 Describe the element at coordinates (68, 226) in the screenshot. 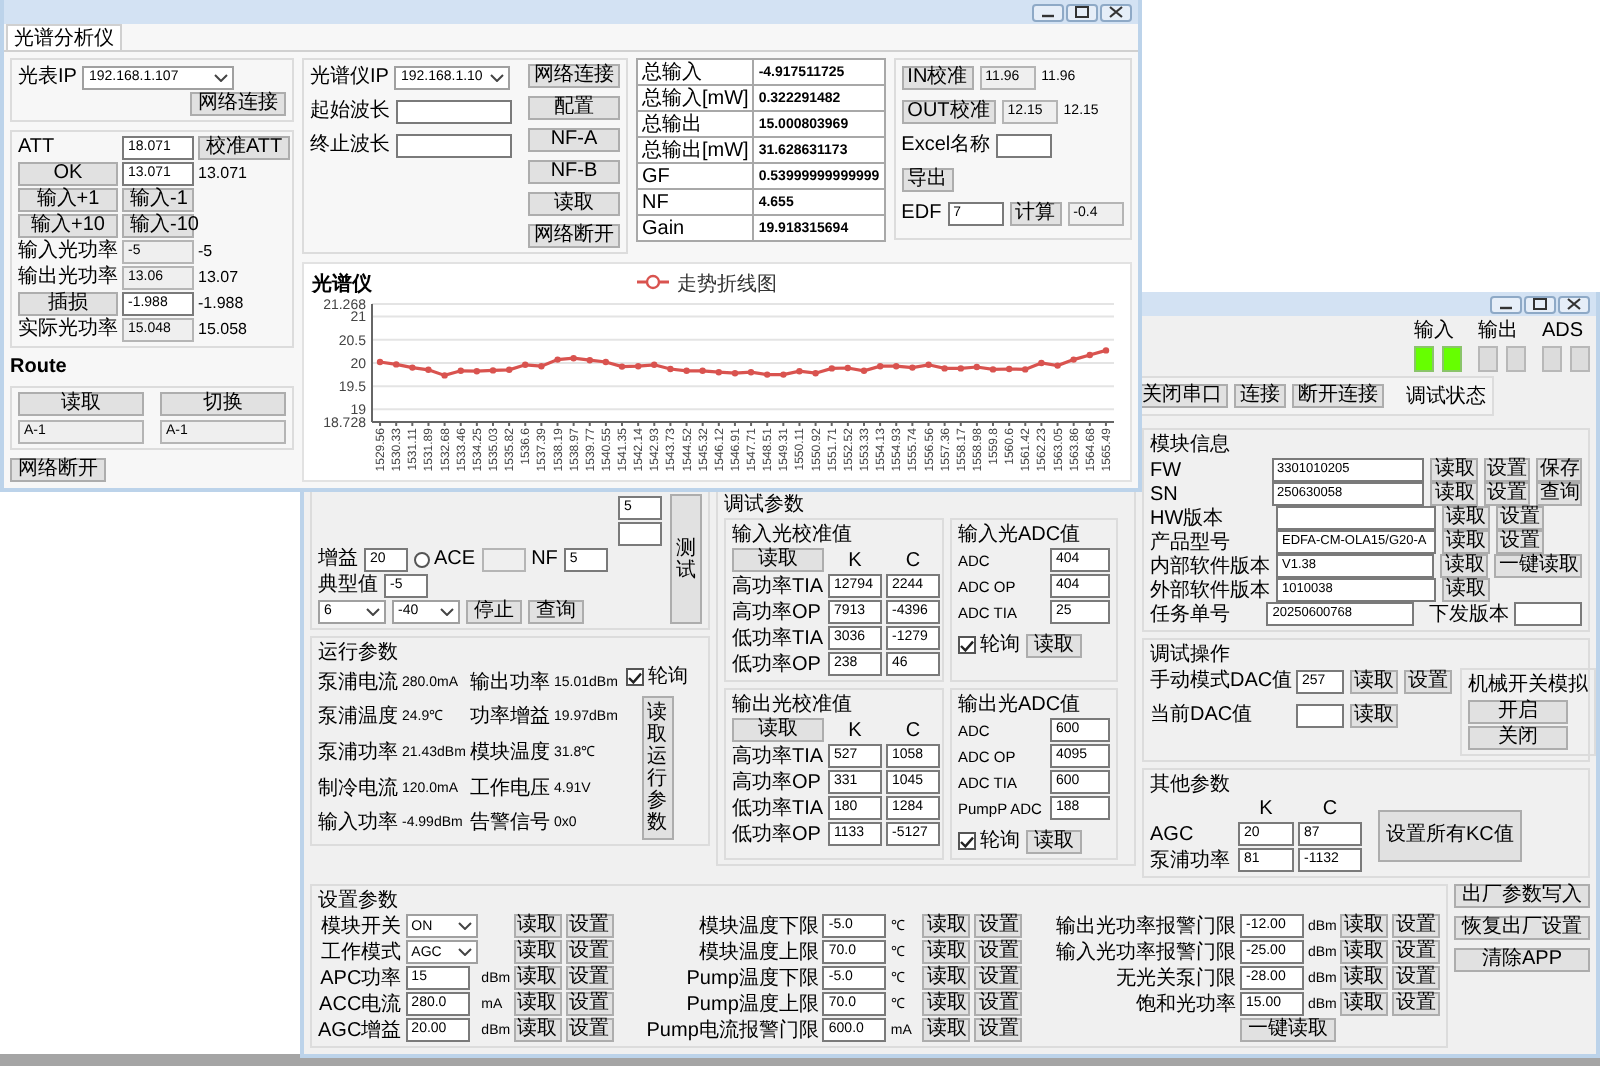

I see `action-button: 输入+10` at that location.